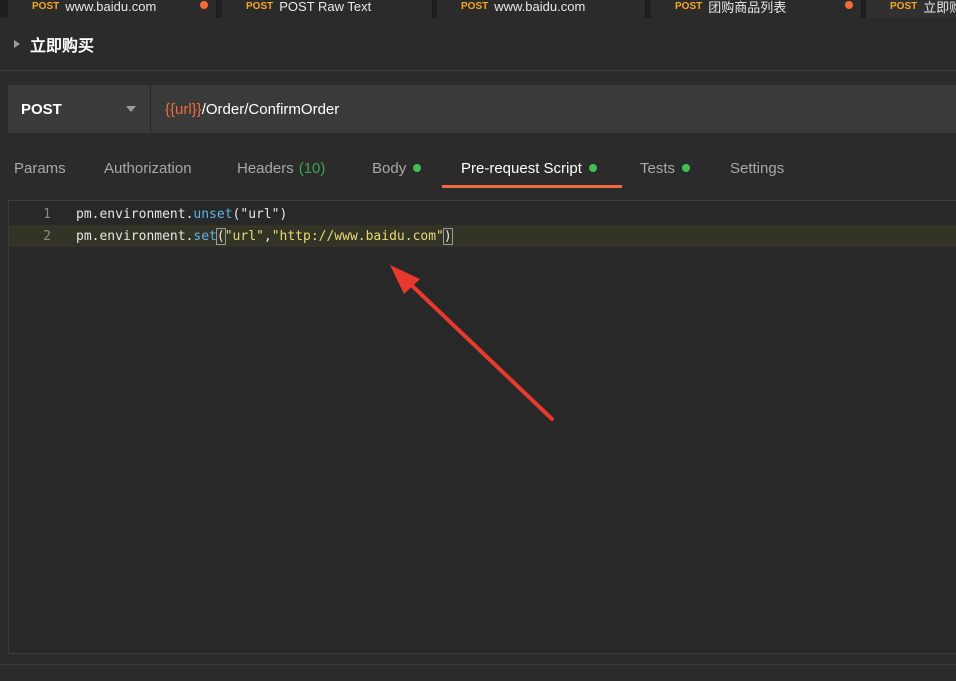 The image size is (956, 681). I want to click on tab-settings: Settings, so click(757, 168).